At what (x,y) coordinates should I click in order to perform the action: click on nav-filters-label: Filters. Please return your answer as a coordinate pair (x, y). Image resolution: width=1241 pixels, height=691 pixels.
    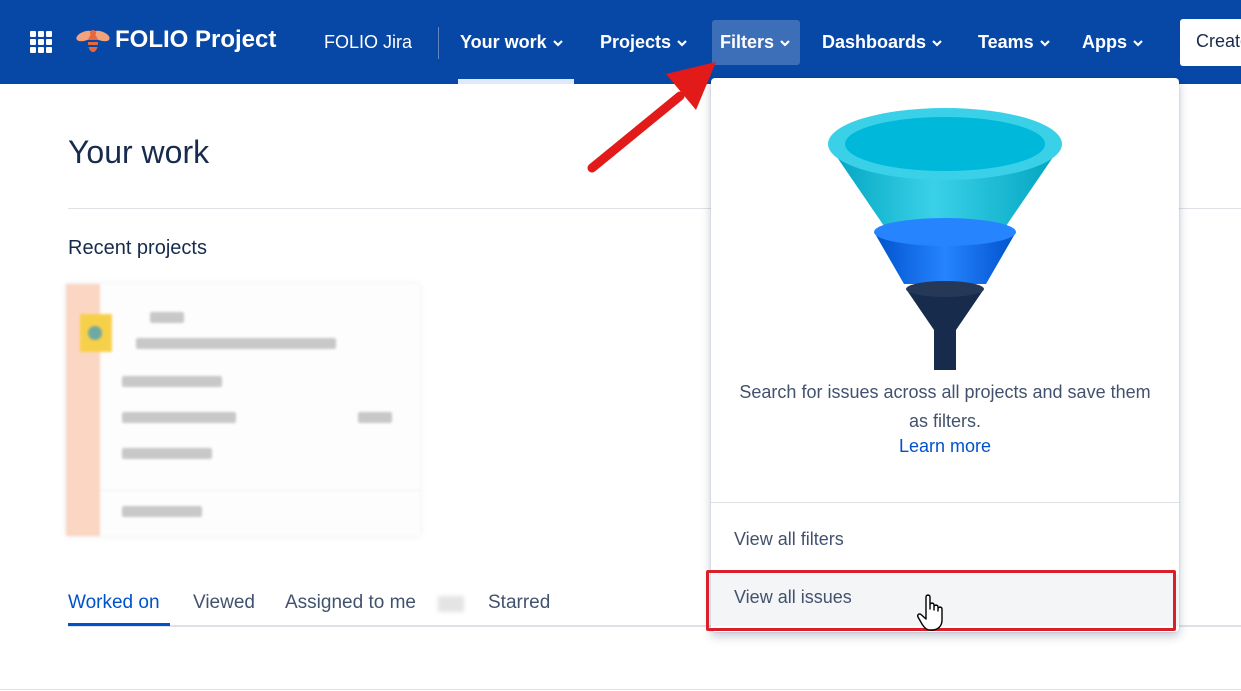
    Looking at the image, I should click on (747, 42).